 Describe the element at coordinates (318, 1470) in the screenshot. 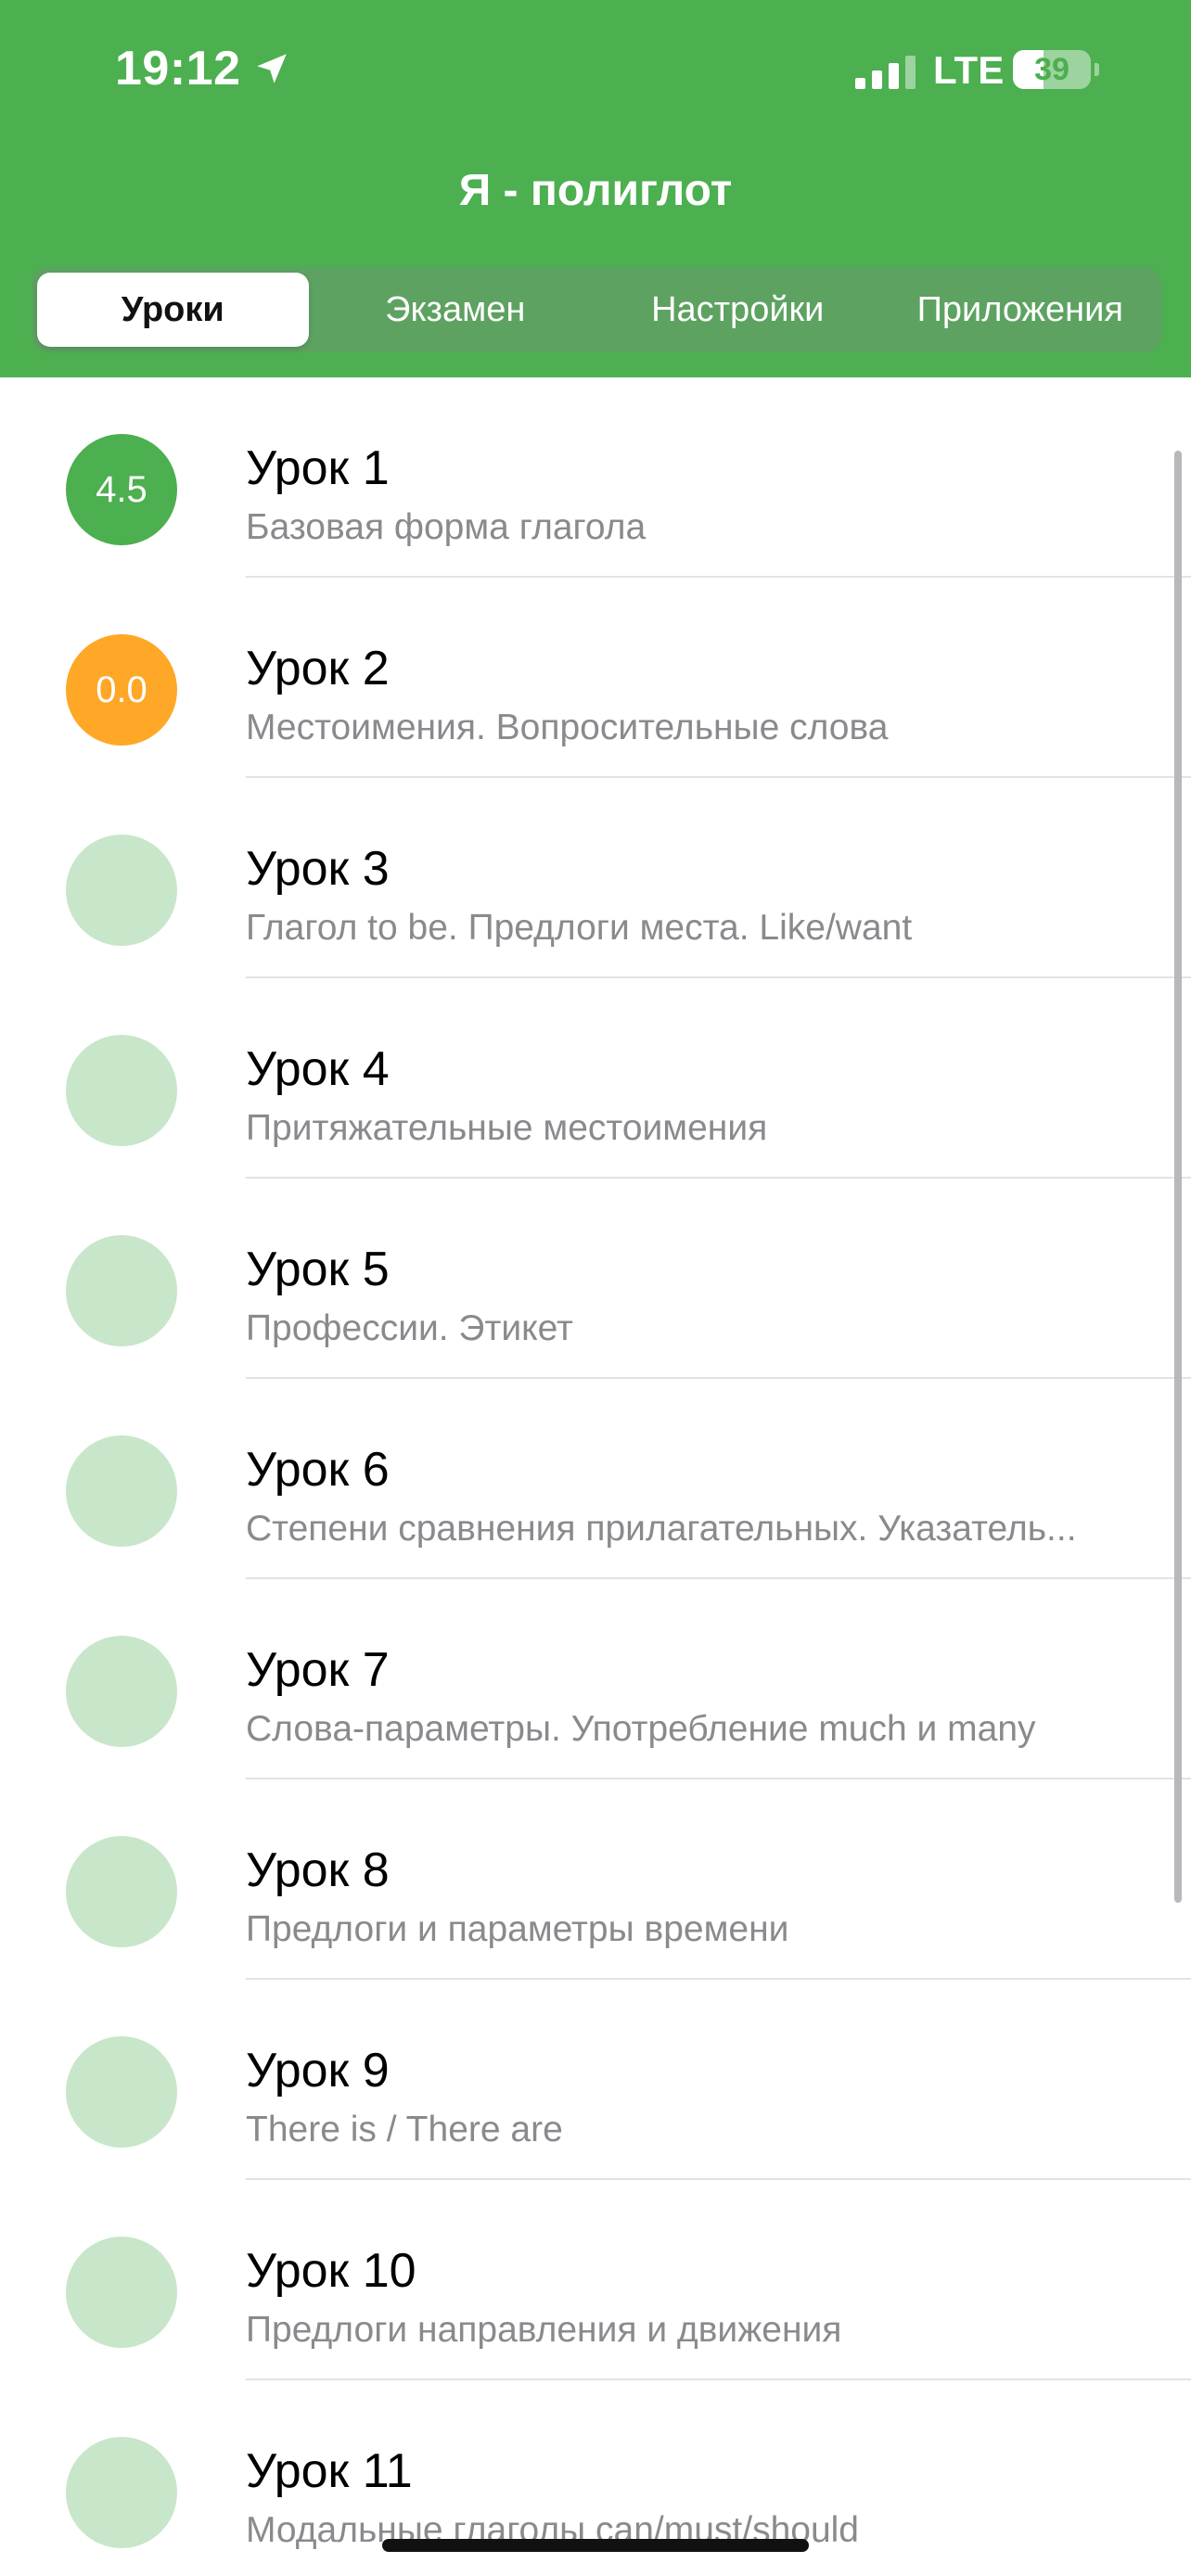

I see `lesson-title: Урок 6` at that location.